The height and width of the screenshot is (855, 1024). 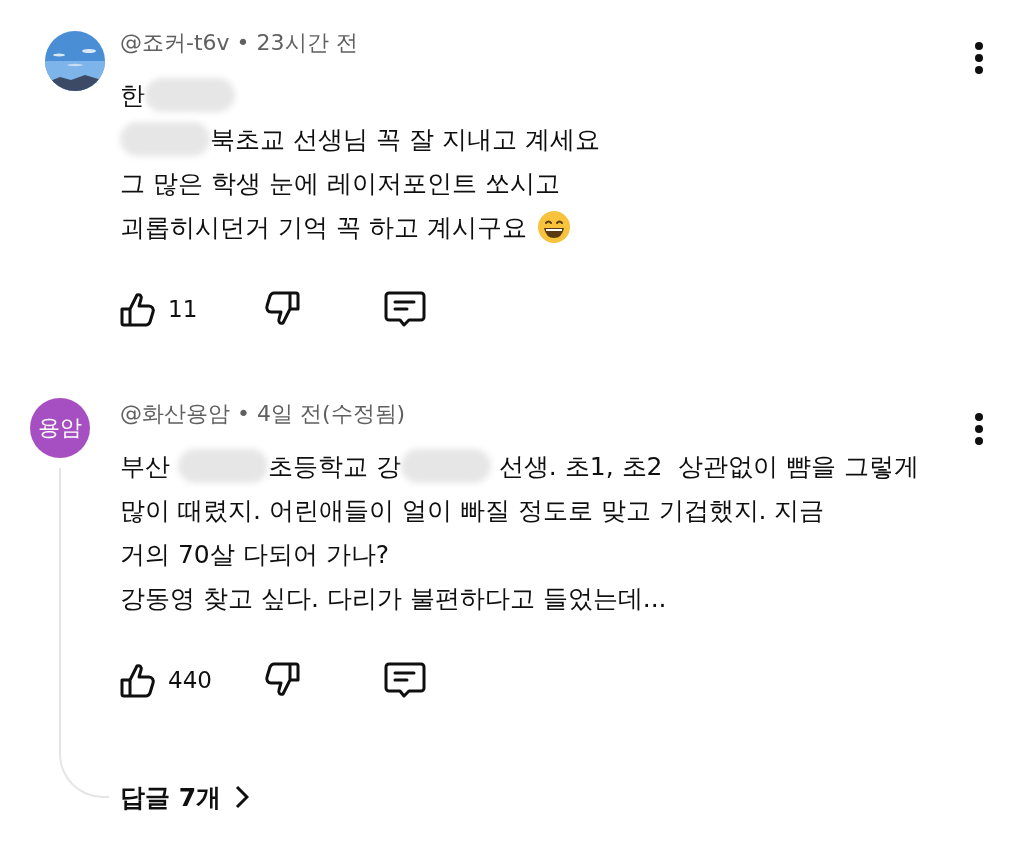 I want to click on comment-text: 선생. 초1, 초2 상관없이 뺨을 그렇게, so click(x=708, y=466).